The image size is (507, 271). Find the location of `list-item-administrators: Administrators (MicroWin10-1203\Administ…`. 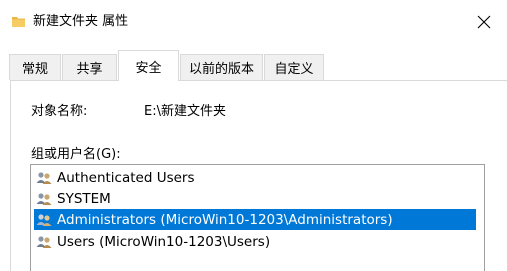

list-item-administrators: Administrators (MicroWin10-1203\Administ… is located at coordinates (255, 219).